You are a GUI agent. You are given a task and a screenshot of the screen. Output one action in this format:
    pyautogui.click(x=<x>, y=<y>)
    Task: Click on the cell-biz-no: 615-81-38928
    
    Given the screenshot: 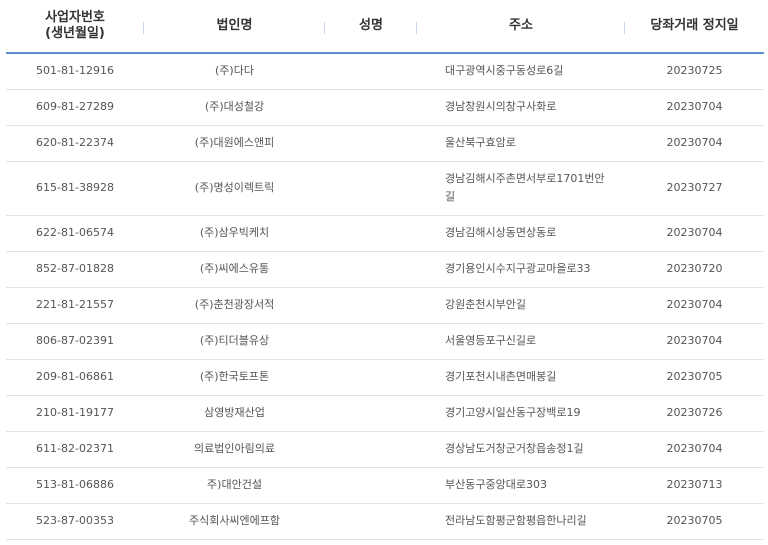 What is the action you would take?
    pyautogui.click(x=75, y=188)
    